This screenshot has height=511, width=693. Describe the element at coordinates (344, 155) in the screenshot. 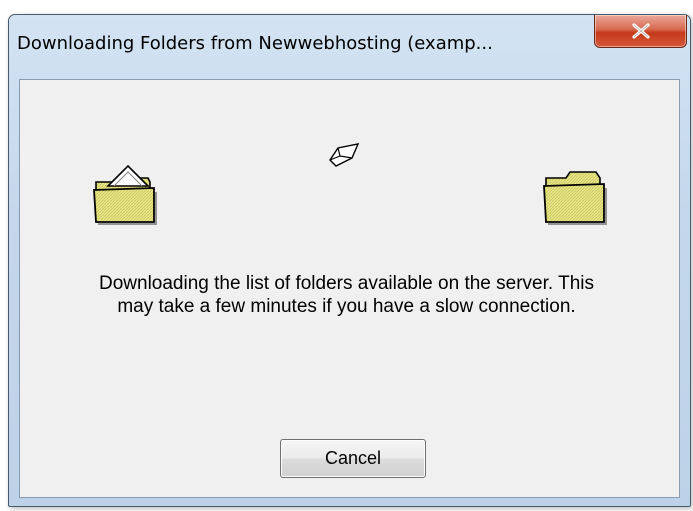

I see `flying-document-icon` at that location.